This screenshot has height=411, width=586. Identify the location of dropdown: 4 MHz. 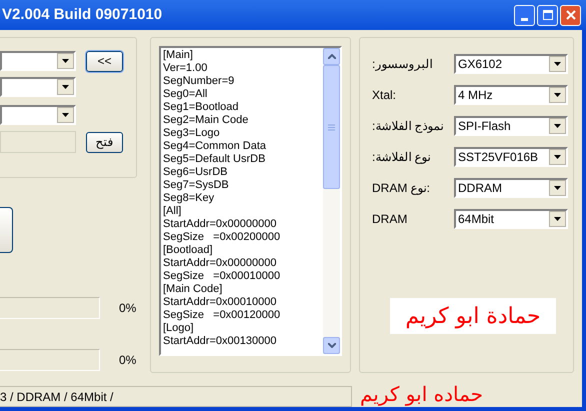
(511, 95).